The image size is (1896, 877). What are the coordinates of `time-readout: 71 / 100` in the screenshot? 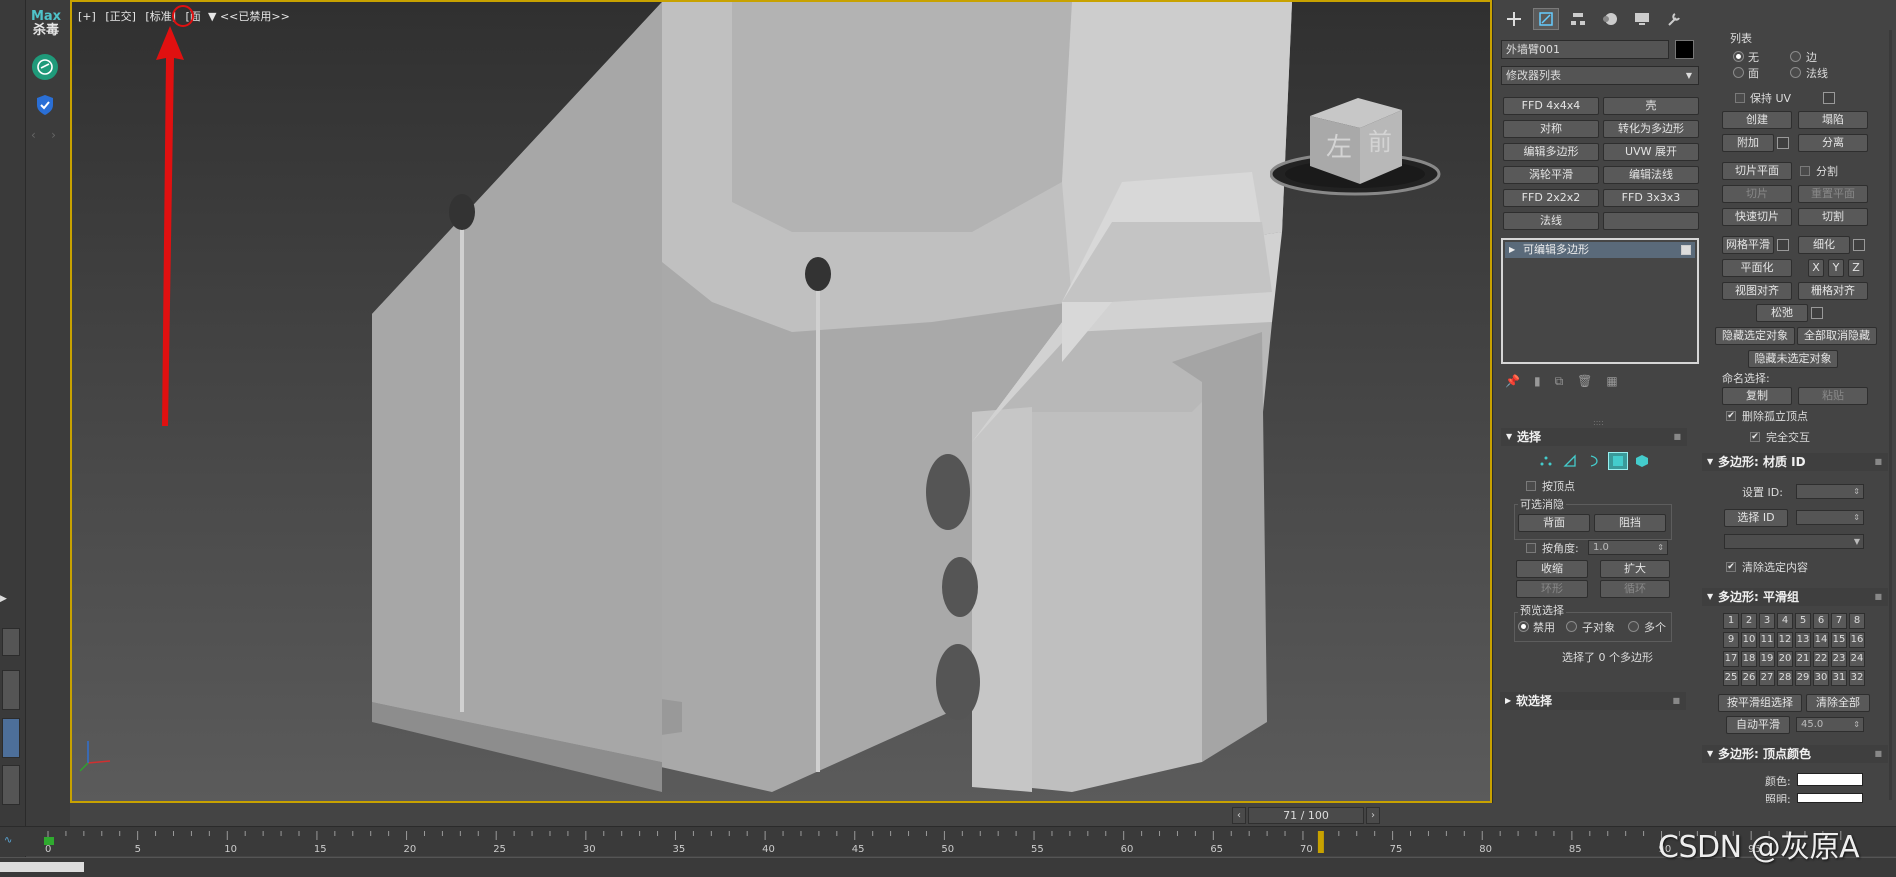 It's located at (1306, 815).